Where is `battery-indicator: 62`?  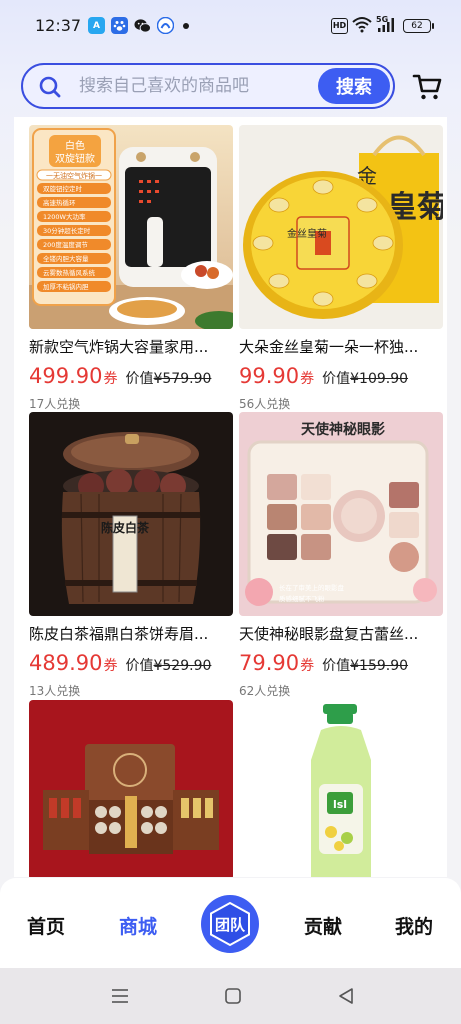 battery-indicator: 62 is located at coordinates (418, 26).